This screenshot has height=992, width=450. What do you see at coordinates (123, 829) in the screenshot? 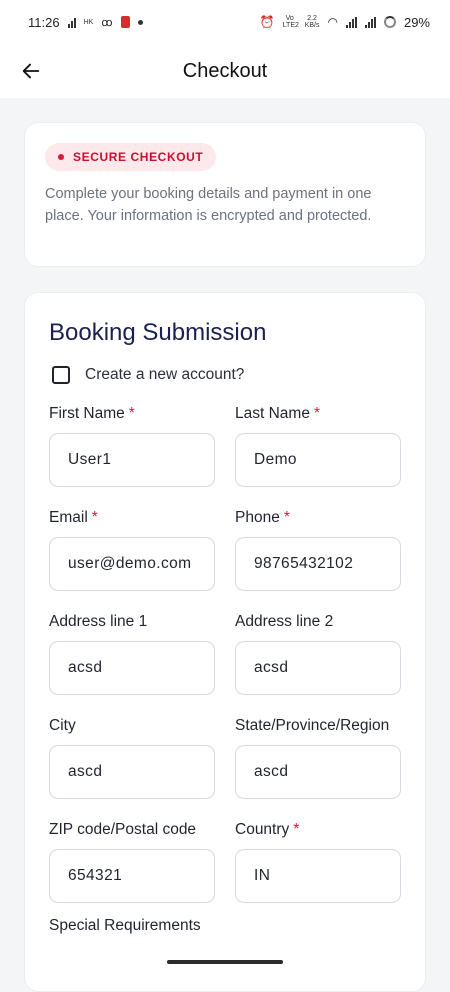
I see `zip-label: ZIP code/Postal code` at bounding box center [123, 829].